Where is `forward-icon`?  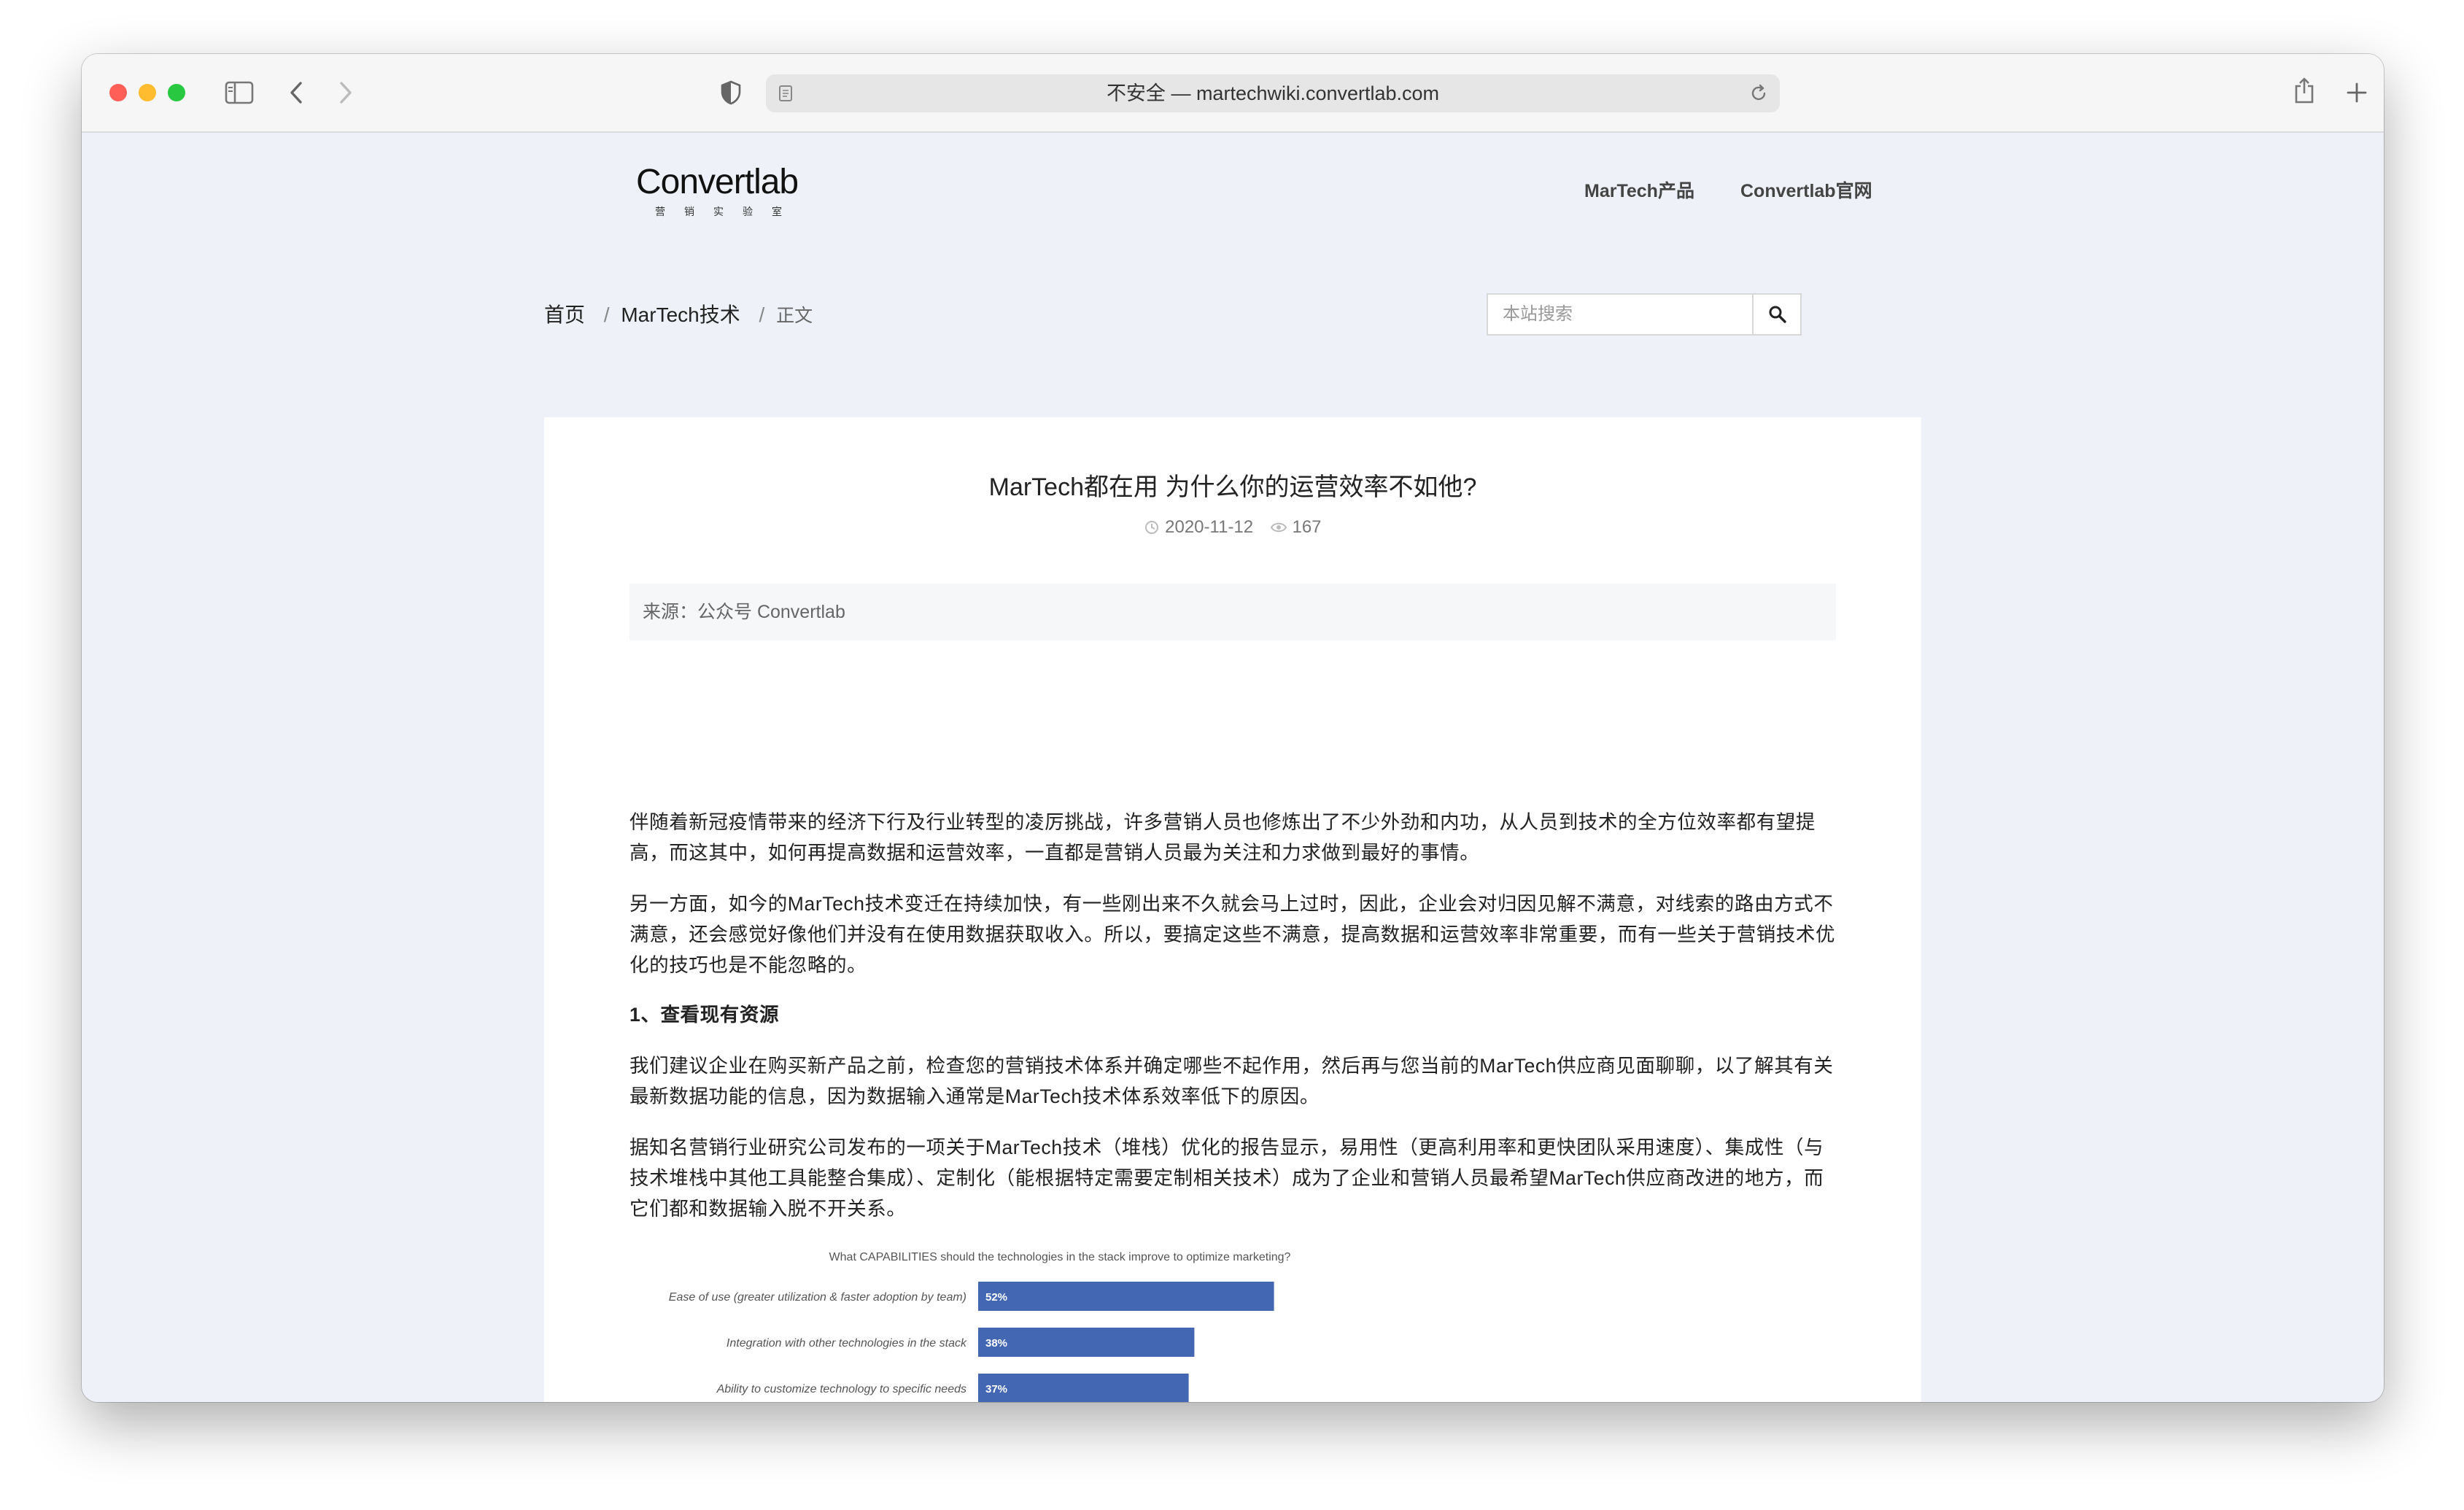
forward-icon is located at coordinates (346, 92).